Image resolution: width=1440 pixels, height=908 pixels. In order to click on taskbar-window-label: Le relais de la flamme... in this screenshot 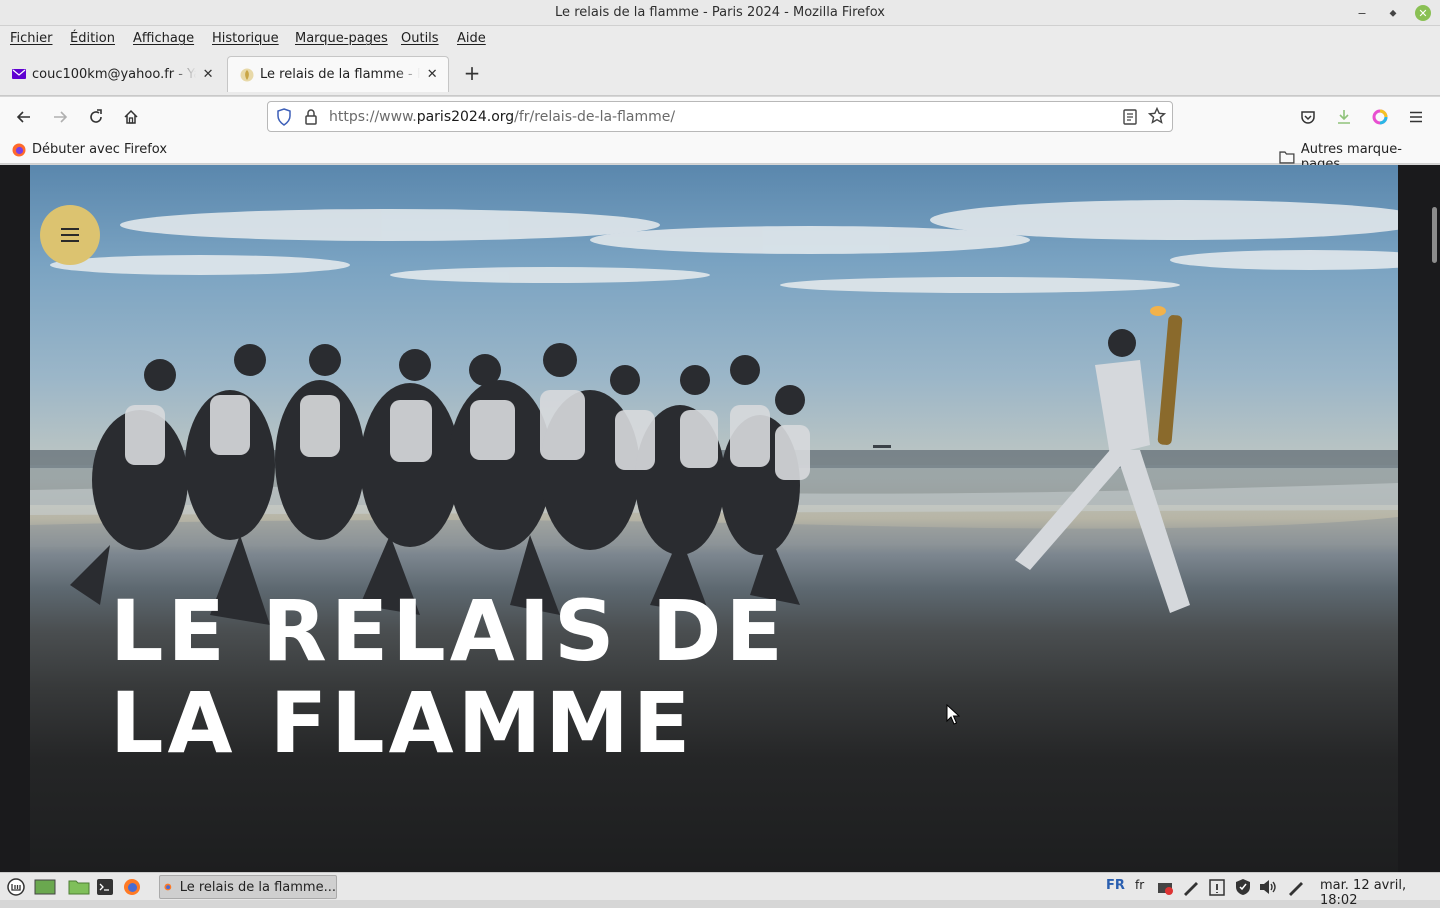, I will do `click(257, 887)`.